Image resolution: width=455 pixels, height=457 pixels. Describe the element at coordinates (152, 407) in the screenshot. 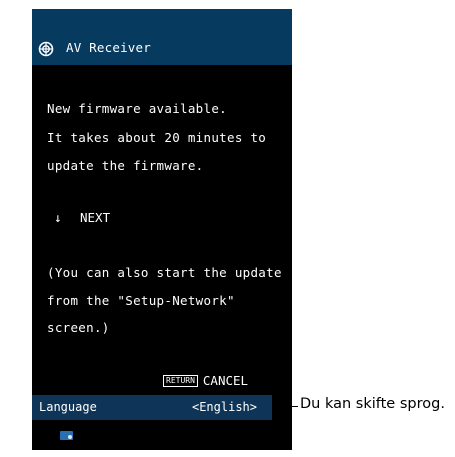

I see `language-selector: Language <English>` at that location.